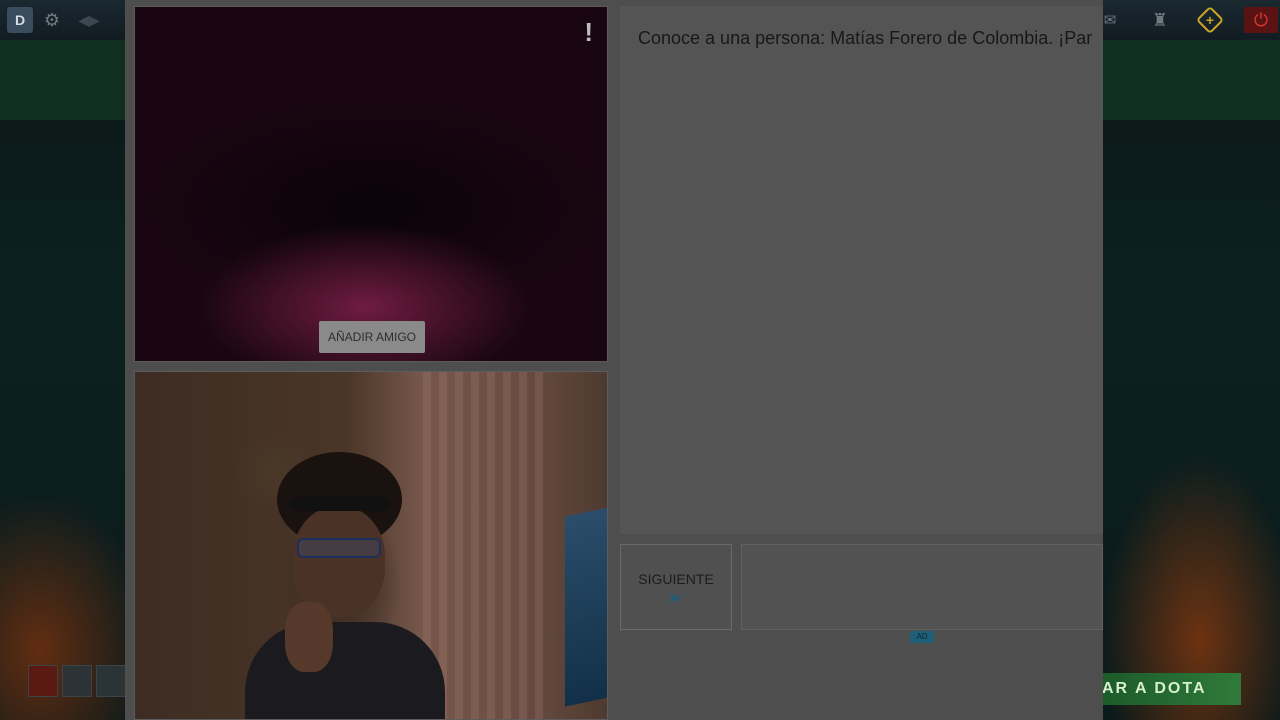 The width and height of the screenshot is (1280, 720). What do you see at coordinates (922, 587) in the screenshot?
I see `message-input` at bounding box center [922, 587].